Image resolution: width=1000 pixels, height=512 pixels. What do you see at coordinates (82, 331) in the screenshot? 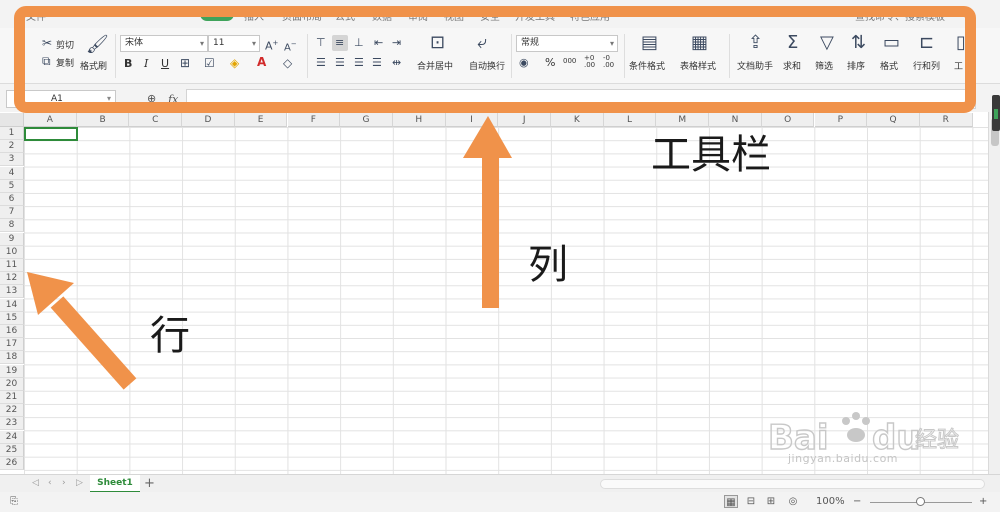
I see `row-arrow` at bounding box center [82, 331].